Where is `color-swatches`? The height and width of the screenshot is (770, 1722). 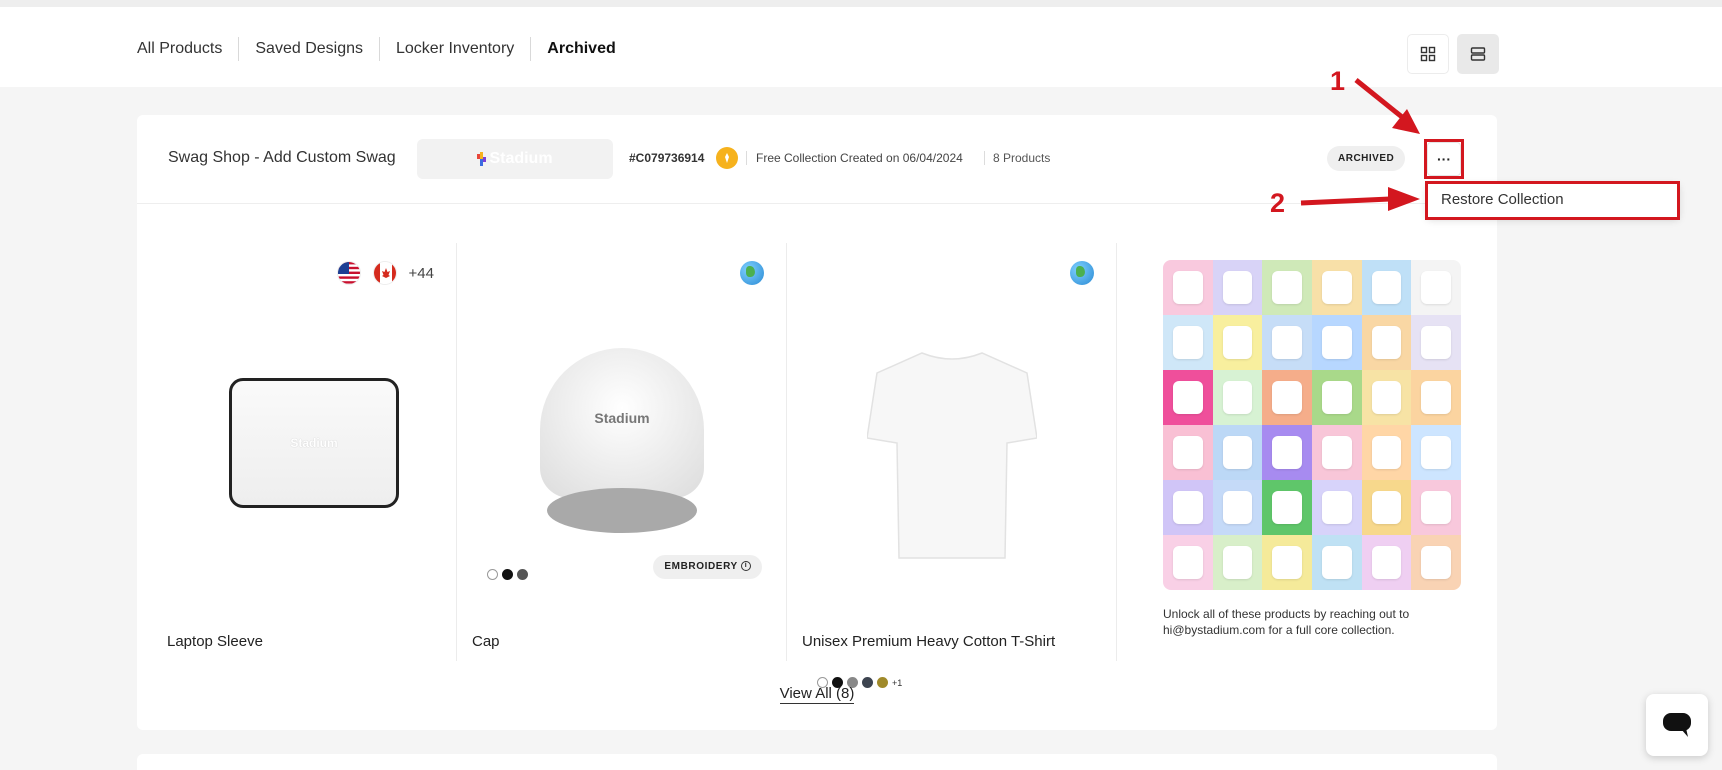
color-swatches is located at coordinates (507, 574).